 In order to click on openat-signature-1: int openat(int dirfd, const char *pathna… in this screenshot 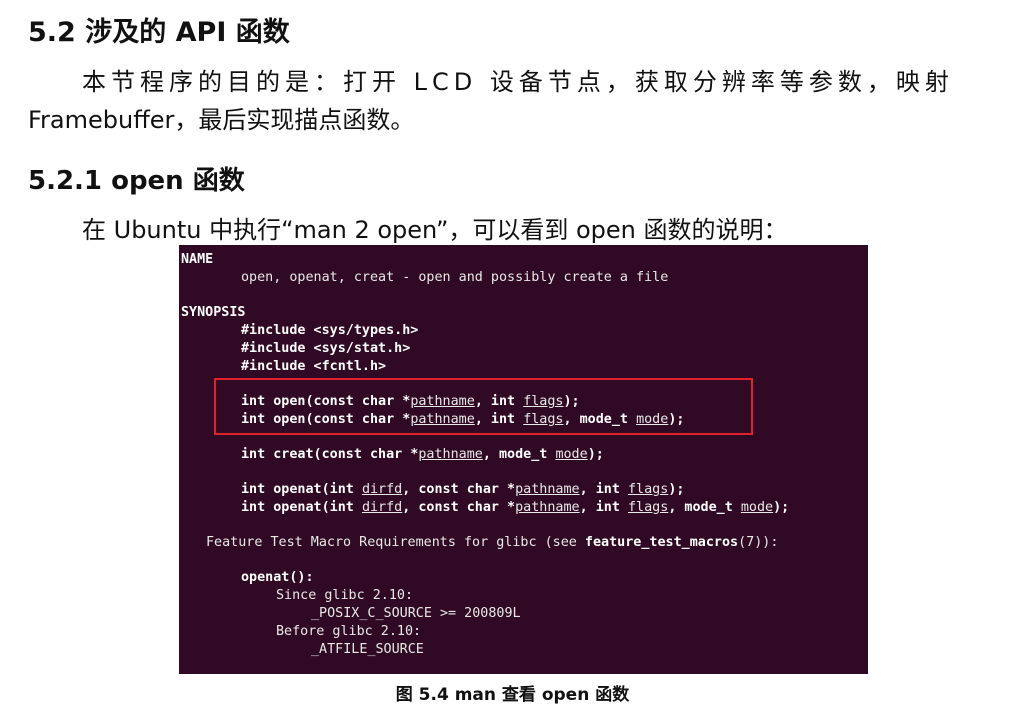, I will do `click(463, 489)`.